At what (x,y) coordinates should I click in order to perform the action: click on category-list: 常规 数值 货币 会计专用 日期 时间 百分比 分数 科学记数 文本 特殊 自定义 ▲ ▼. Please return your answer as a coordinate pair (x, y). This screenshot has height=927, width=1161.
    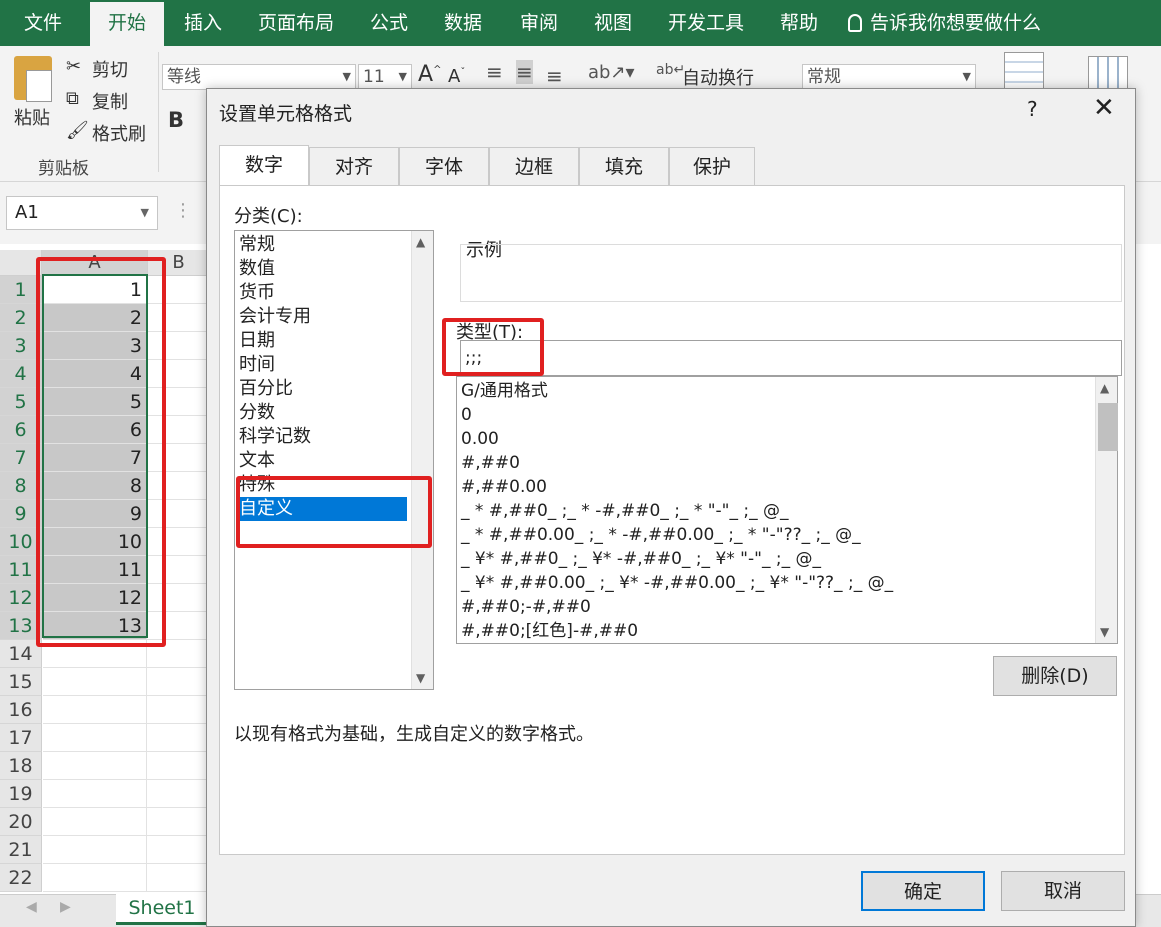
    Looking at the image, I should click on (334, 460).